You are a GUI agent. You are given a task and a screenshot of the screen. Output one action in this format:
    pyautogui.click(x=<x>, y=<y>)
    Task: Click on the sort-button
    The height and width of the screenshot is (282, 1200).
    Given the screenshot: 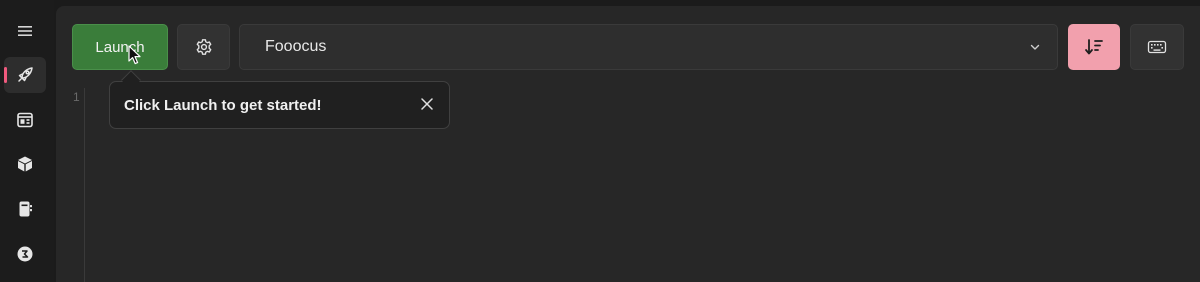 What is the action you would take?
    pyautogui.click(x=1094, y=47)
    